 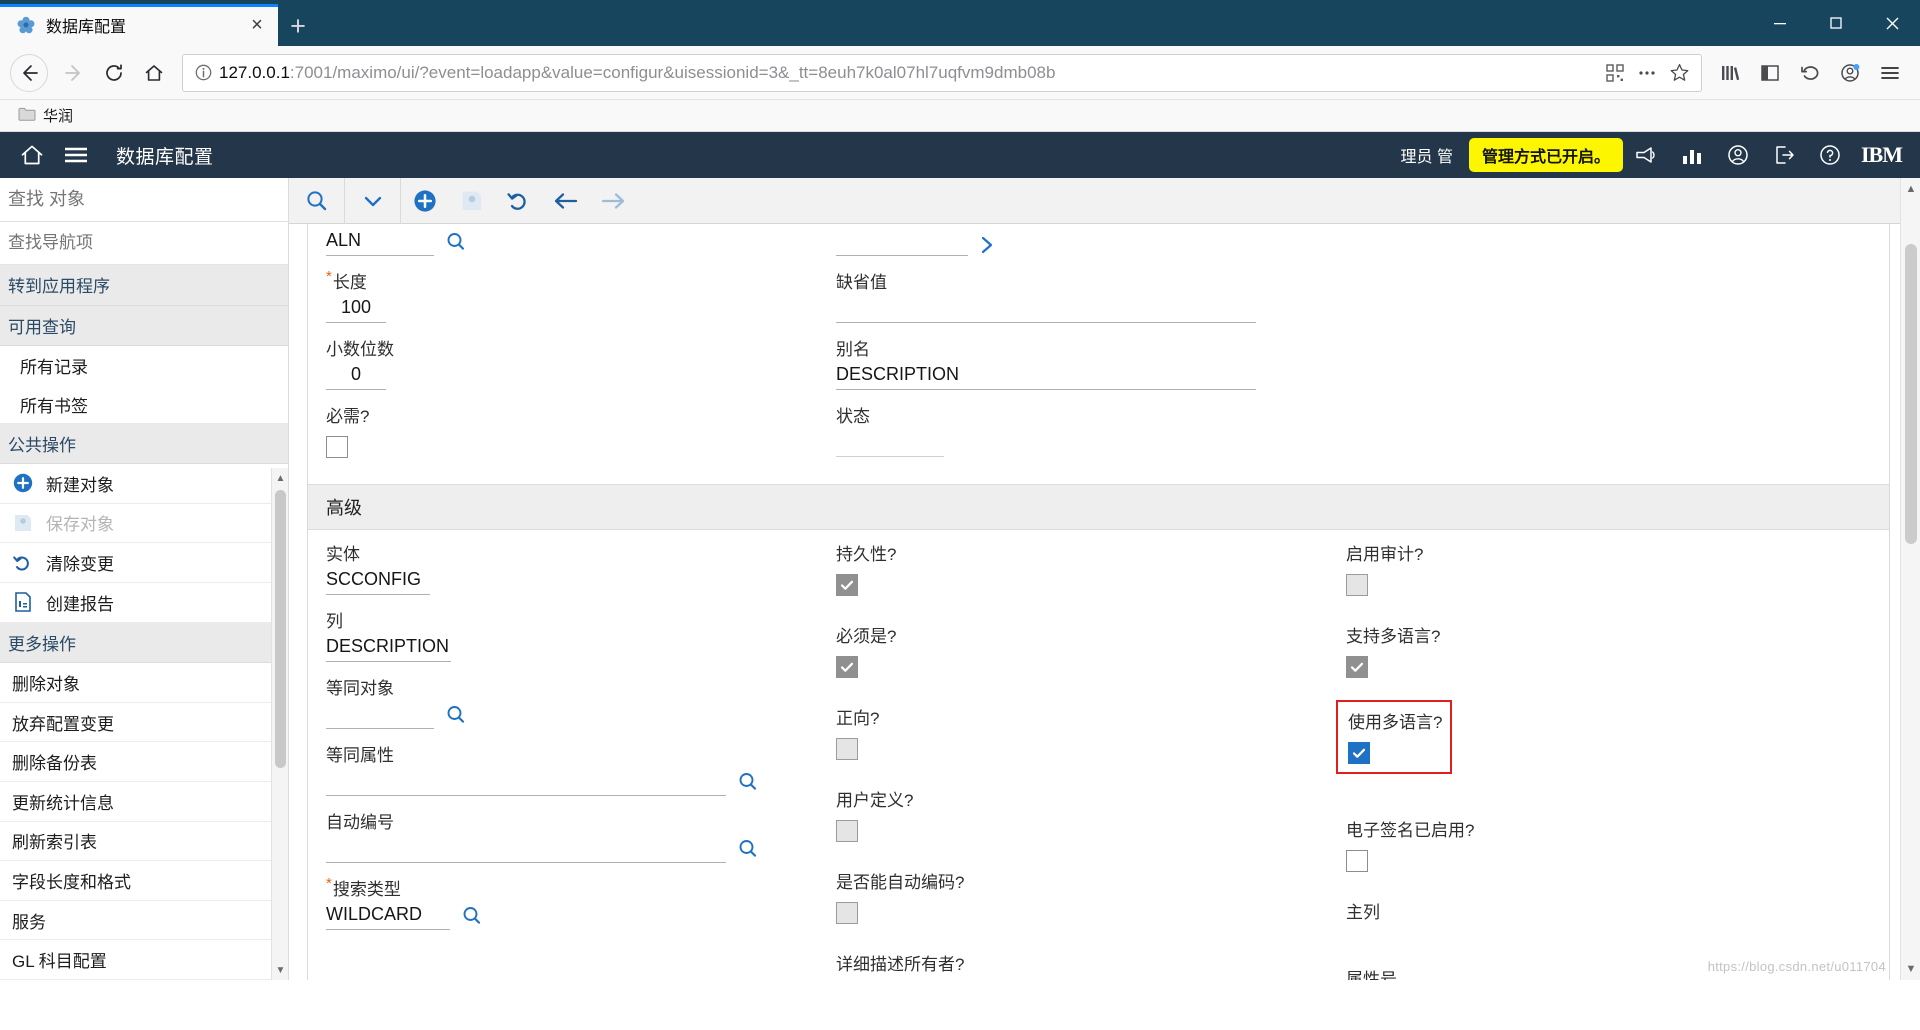 What do you see at coordinates (612, 201) in the screenshot?
I see `next-record-button` at bounding box center [612, 201].